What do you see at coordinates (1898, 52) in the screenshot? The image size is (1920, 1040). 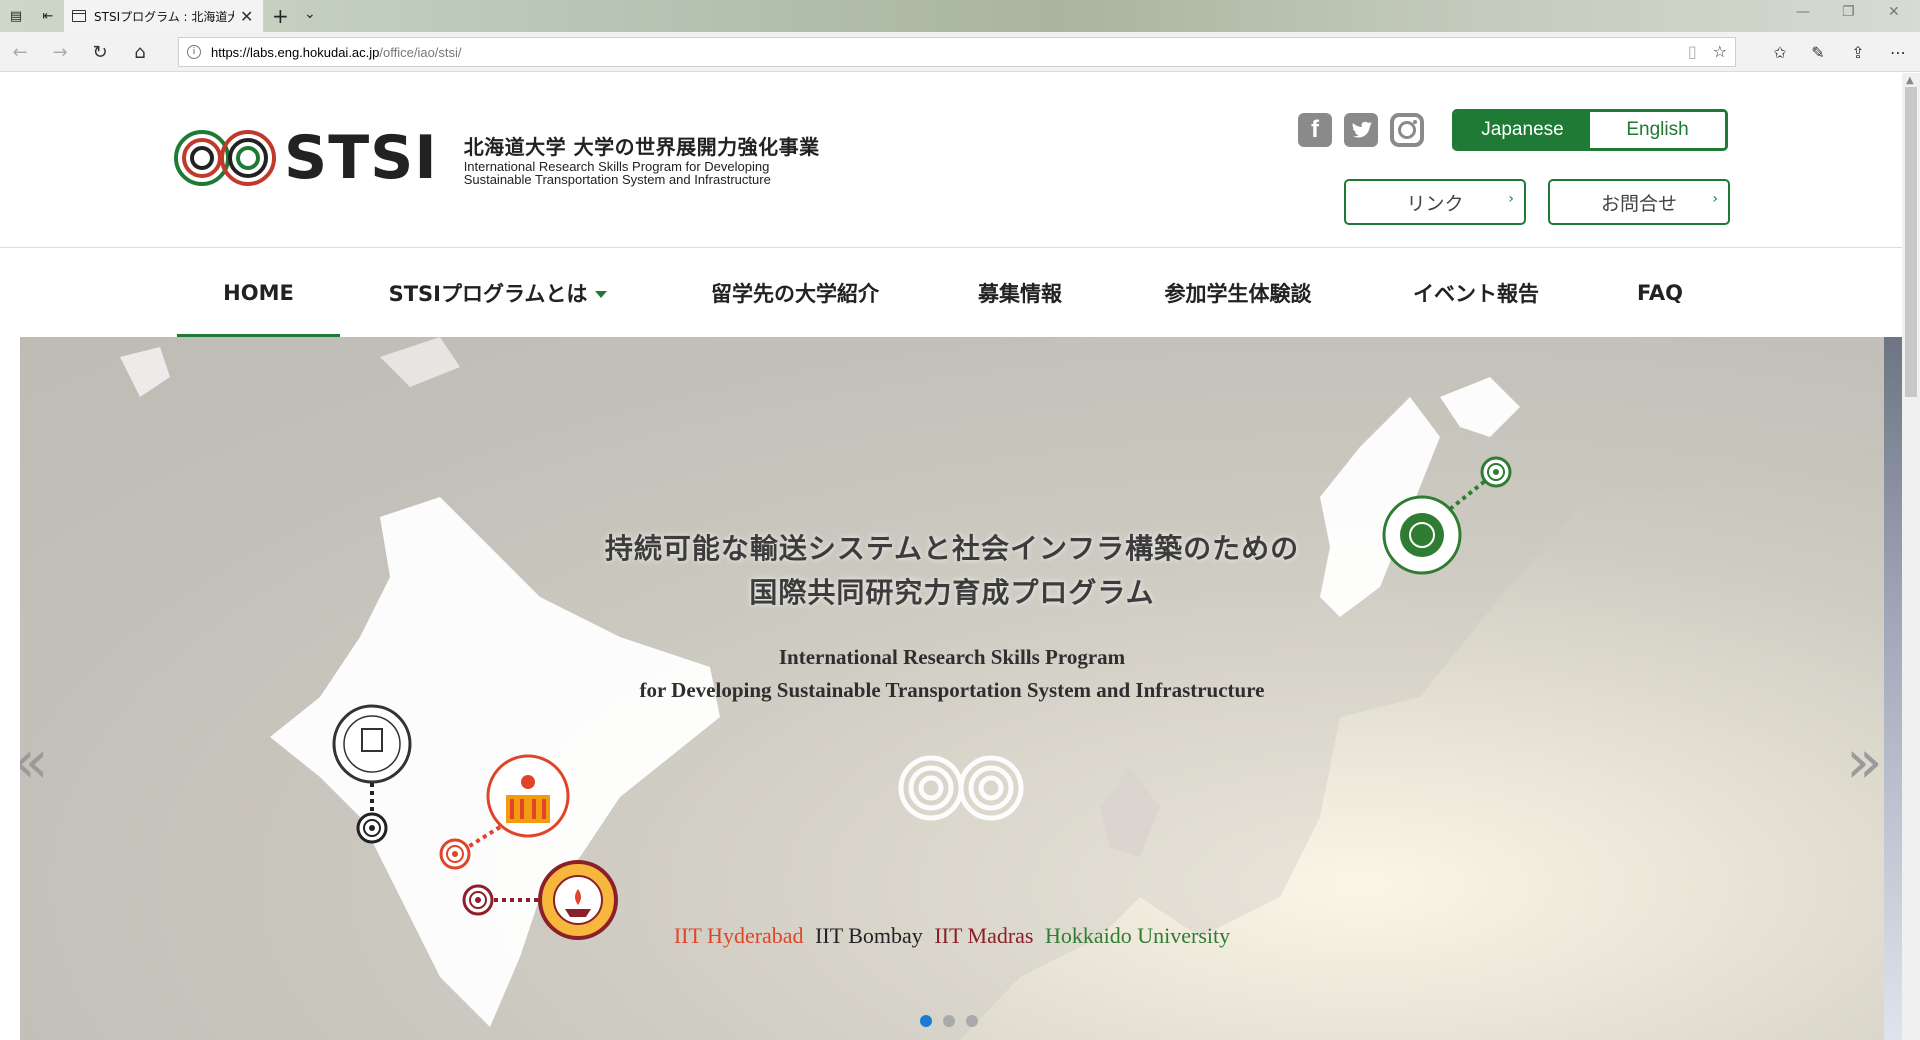 I see `more-icon: ⋯` at bounding box center [1898, 52].